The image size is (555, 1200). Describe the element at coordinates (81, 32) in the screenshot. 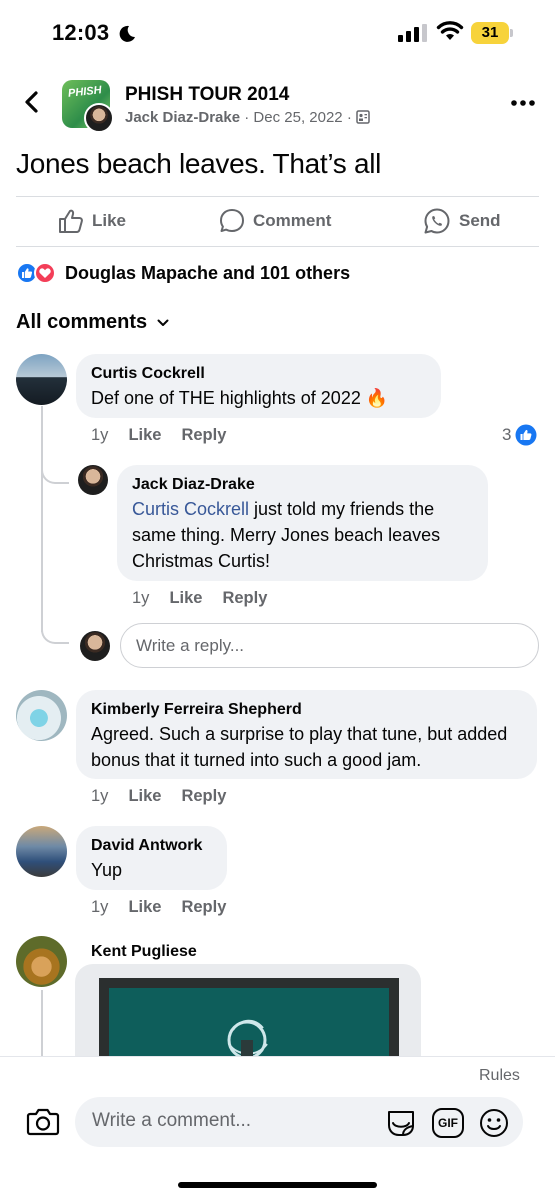

I see `status-time: 12:03` at that location.